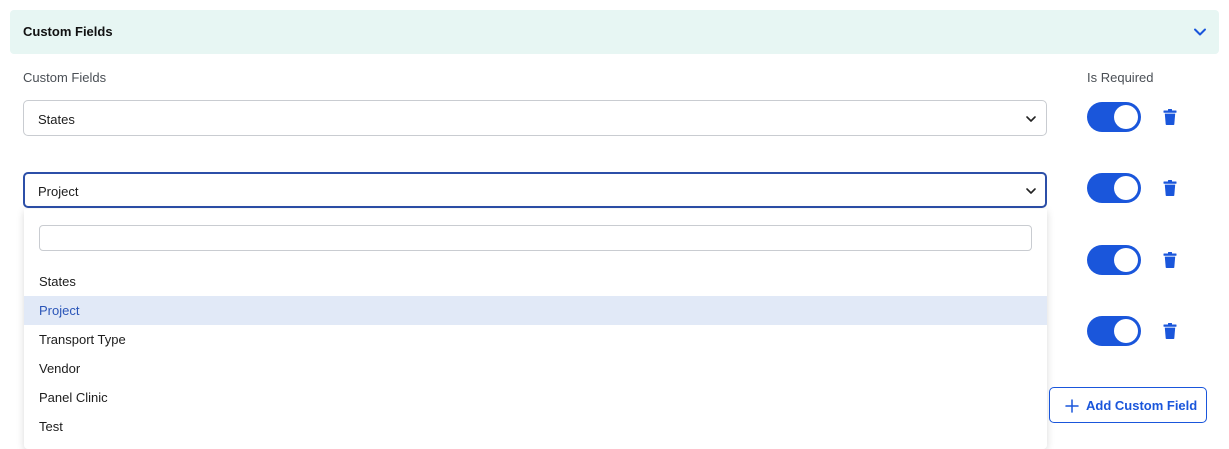  What do you see at coordinates (58, 191) in the screenshot?
I see `select-value: Project` at bounding box center [58, 191].